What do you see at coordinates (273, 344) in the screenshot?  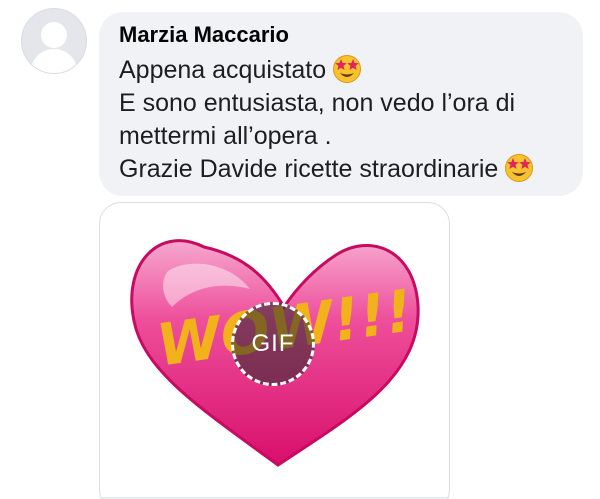 I see `gif-play-badge: GIF` at bounding box center [273, 344].